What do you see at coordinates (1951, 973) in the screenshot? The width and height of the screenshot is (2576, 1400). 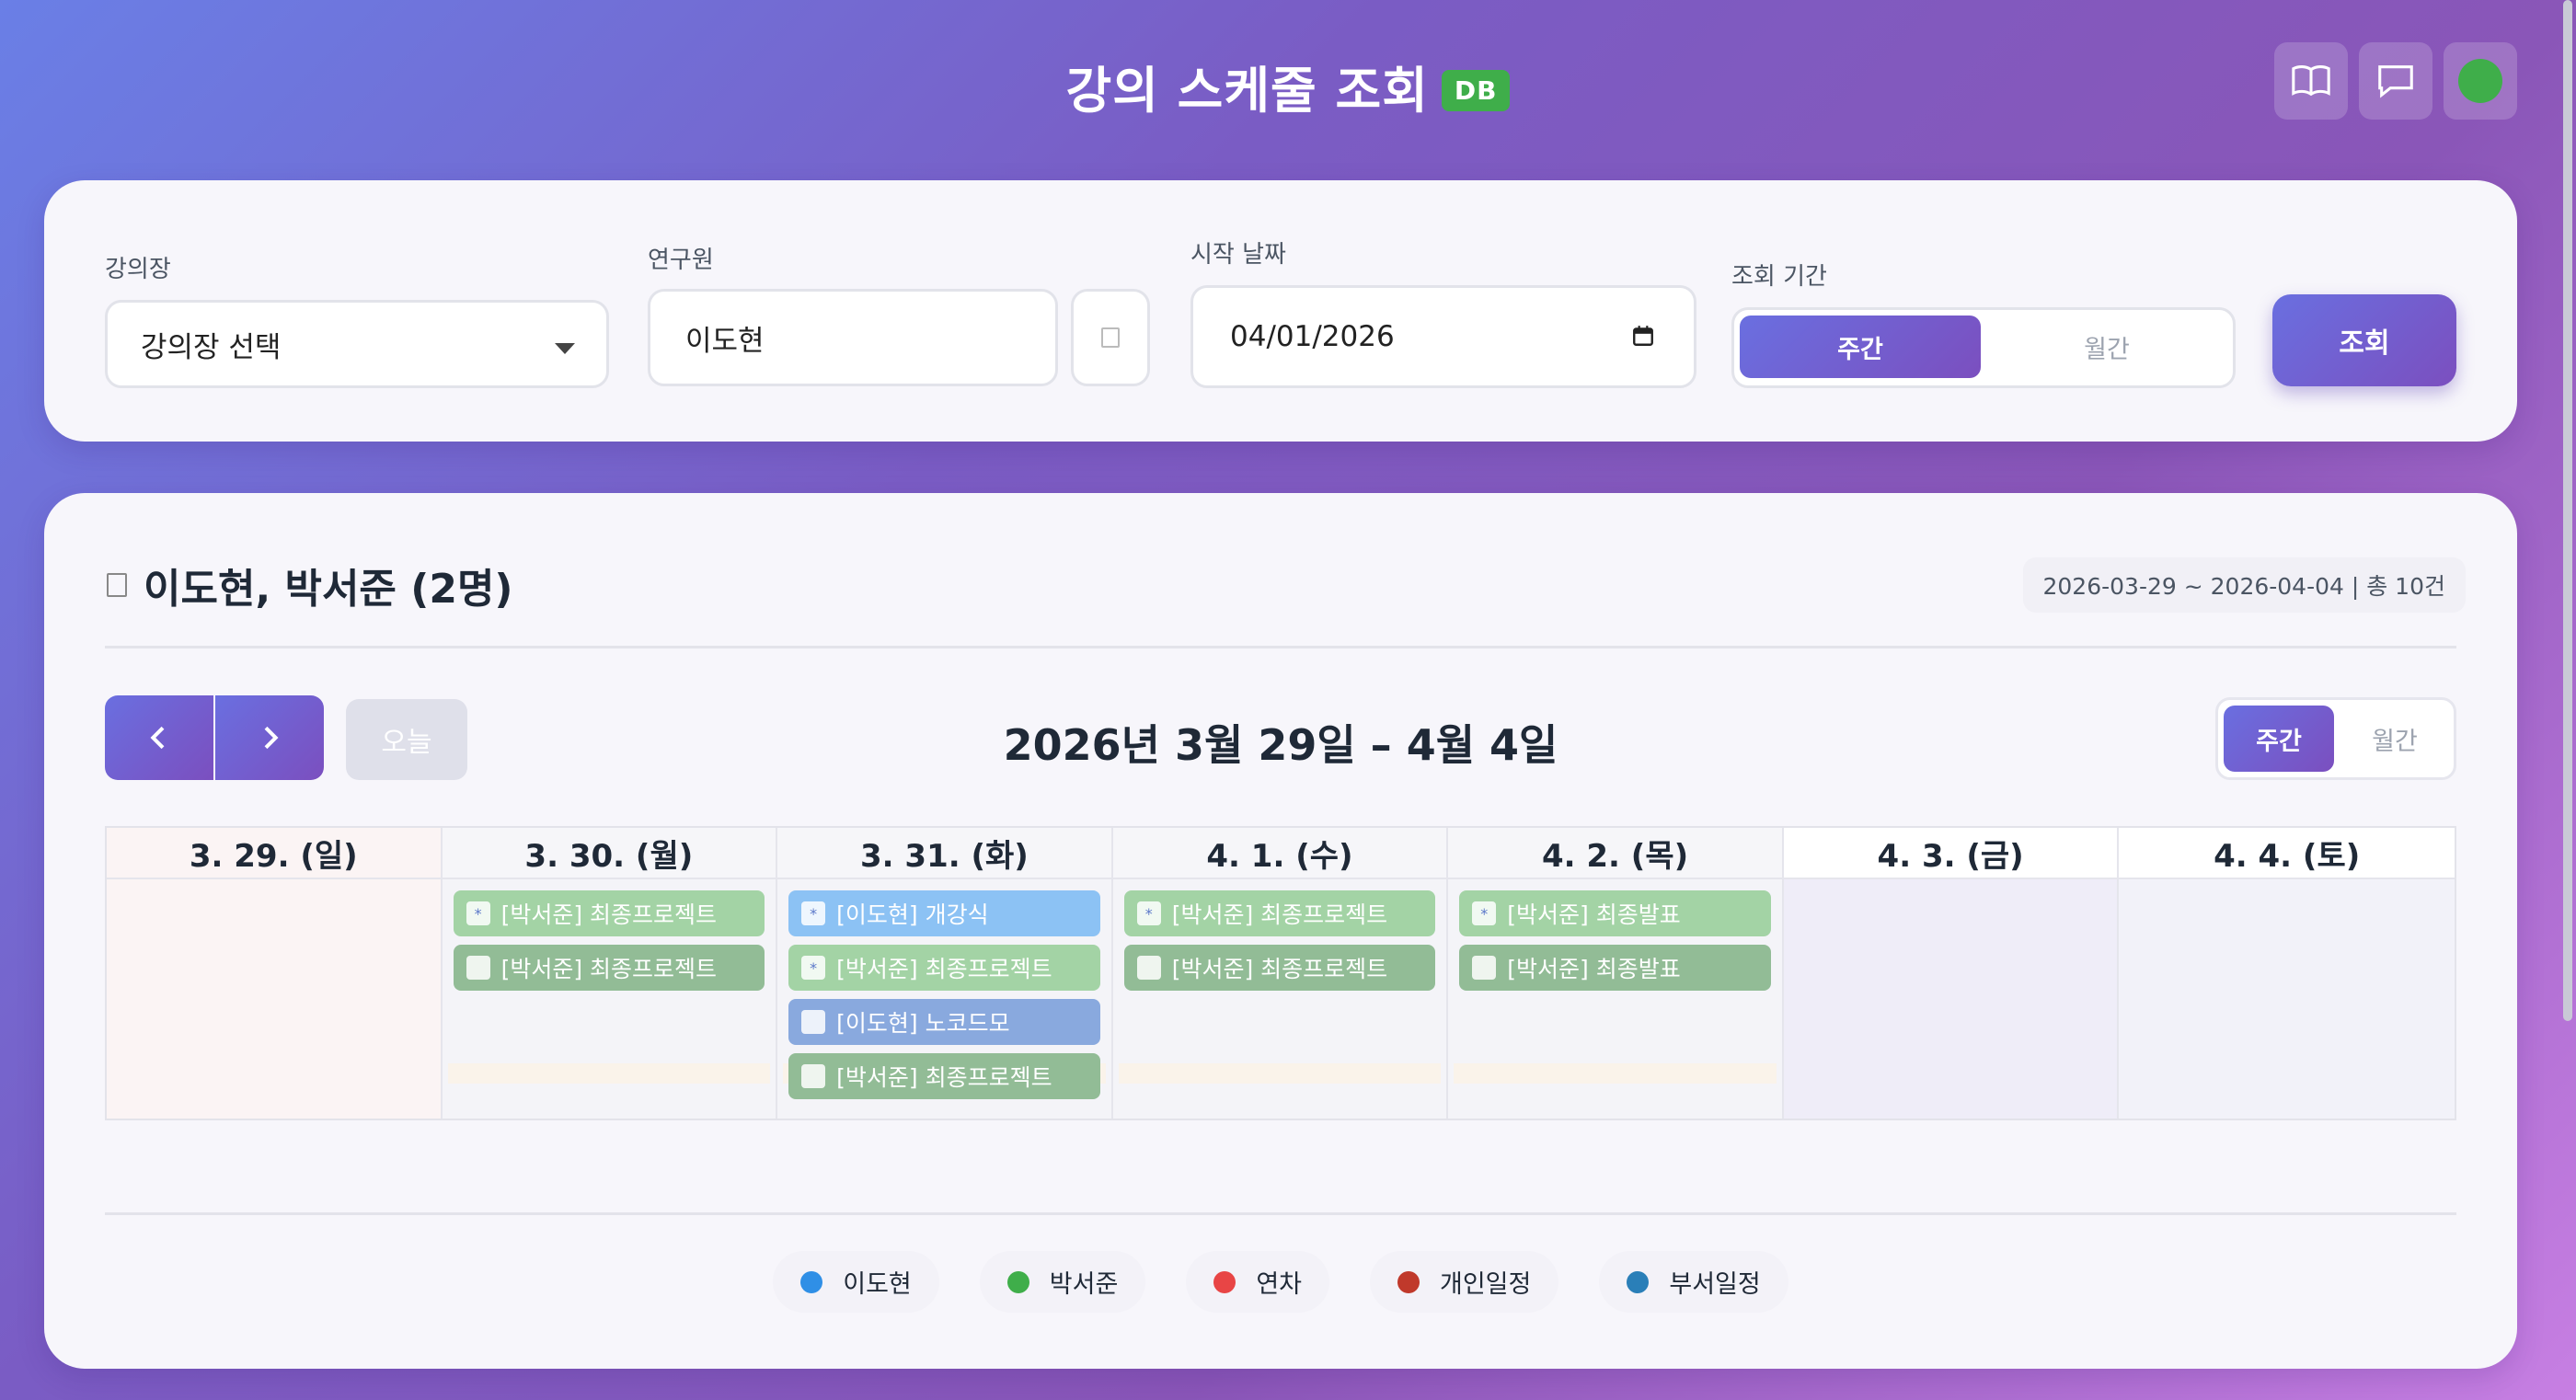 I see `day-column: 4. 3. (금)` at bounding box center [1951, 973].